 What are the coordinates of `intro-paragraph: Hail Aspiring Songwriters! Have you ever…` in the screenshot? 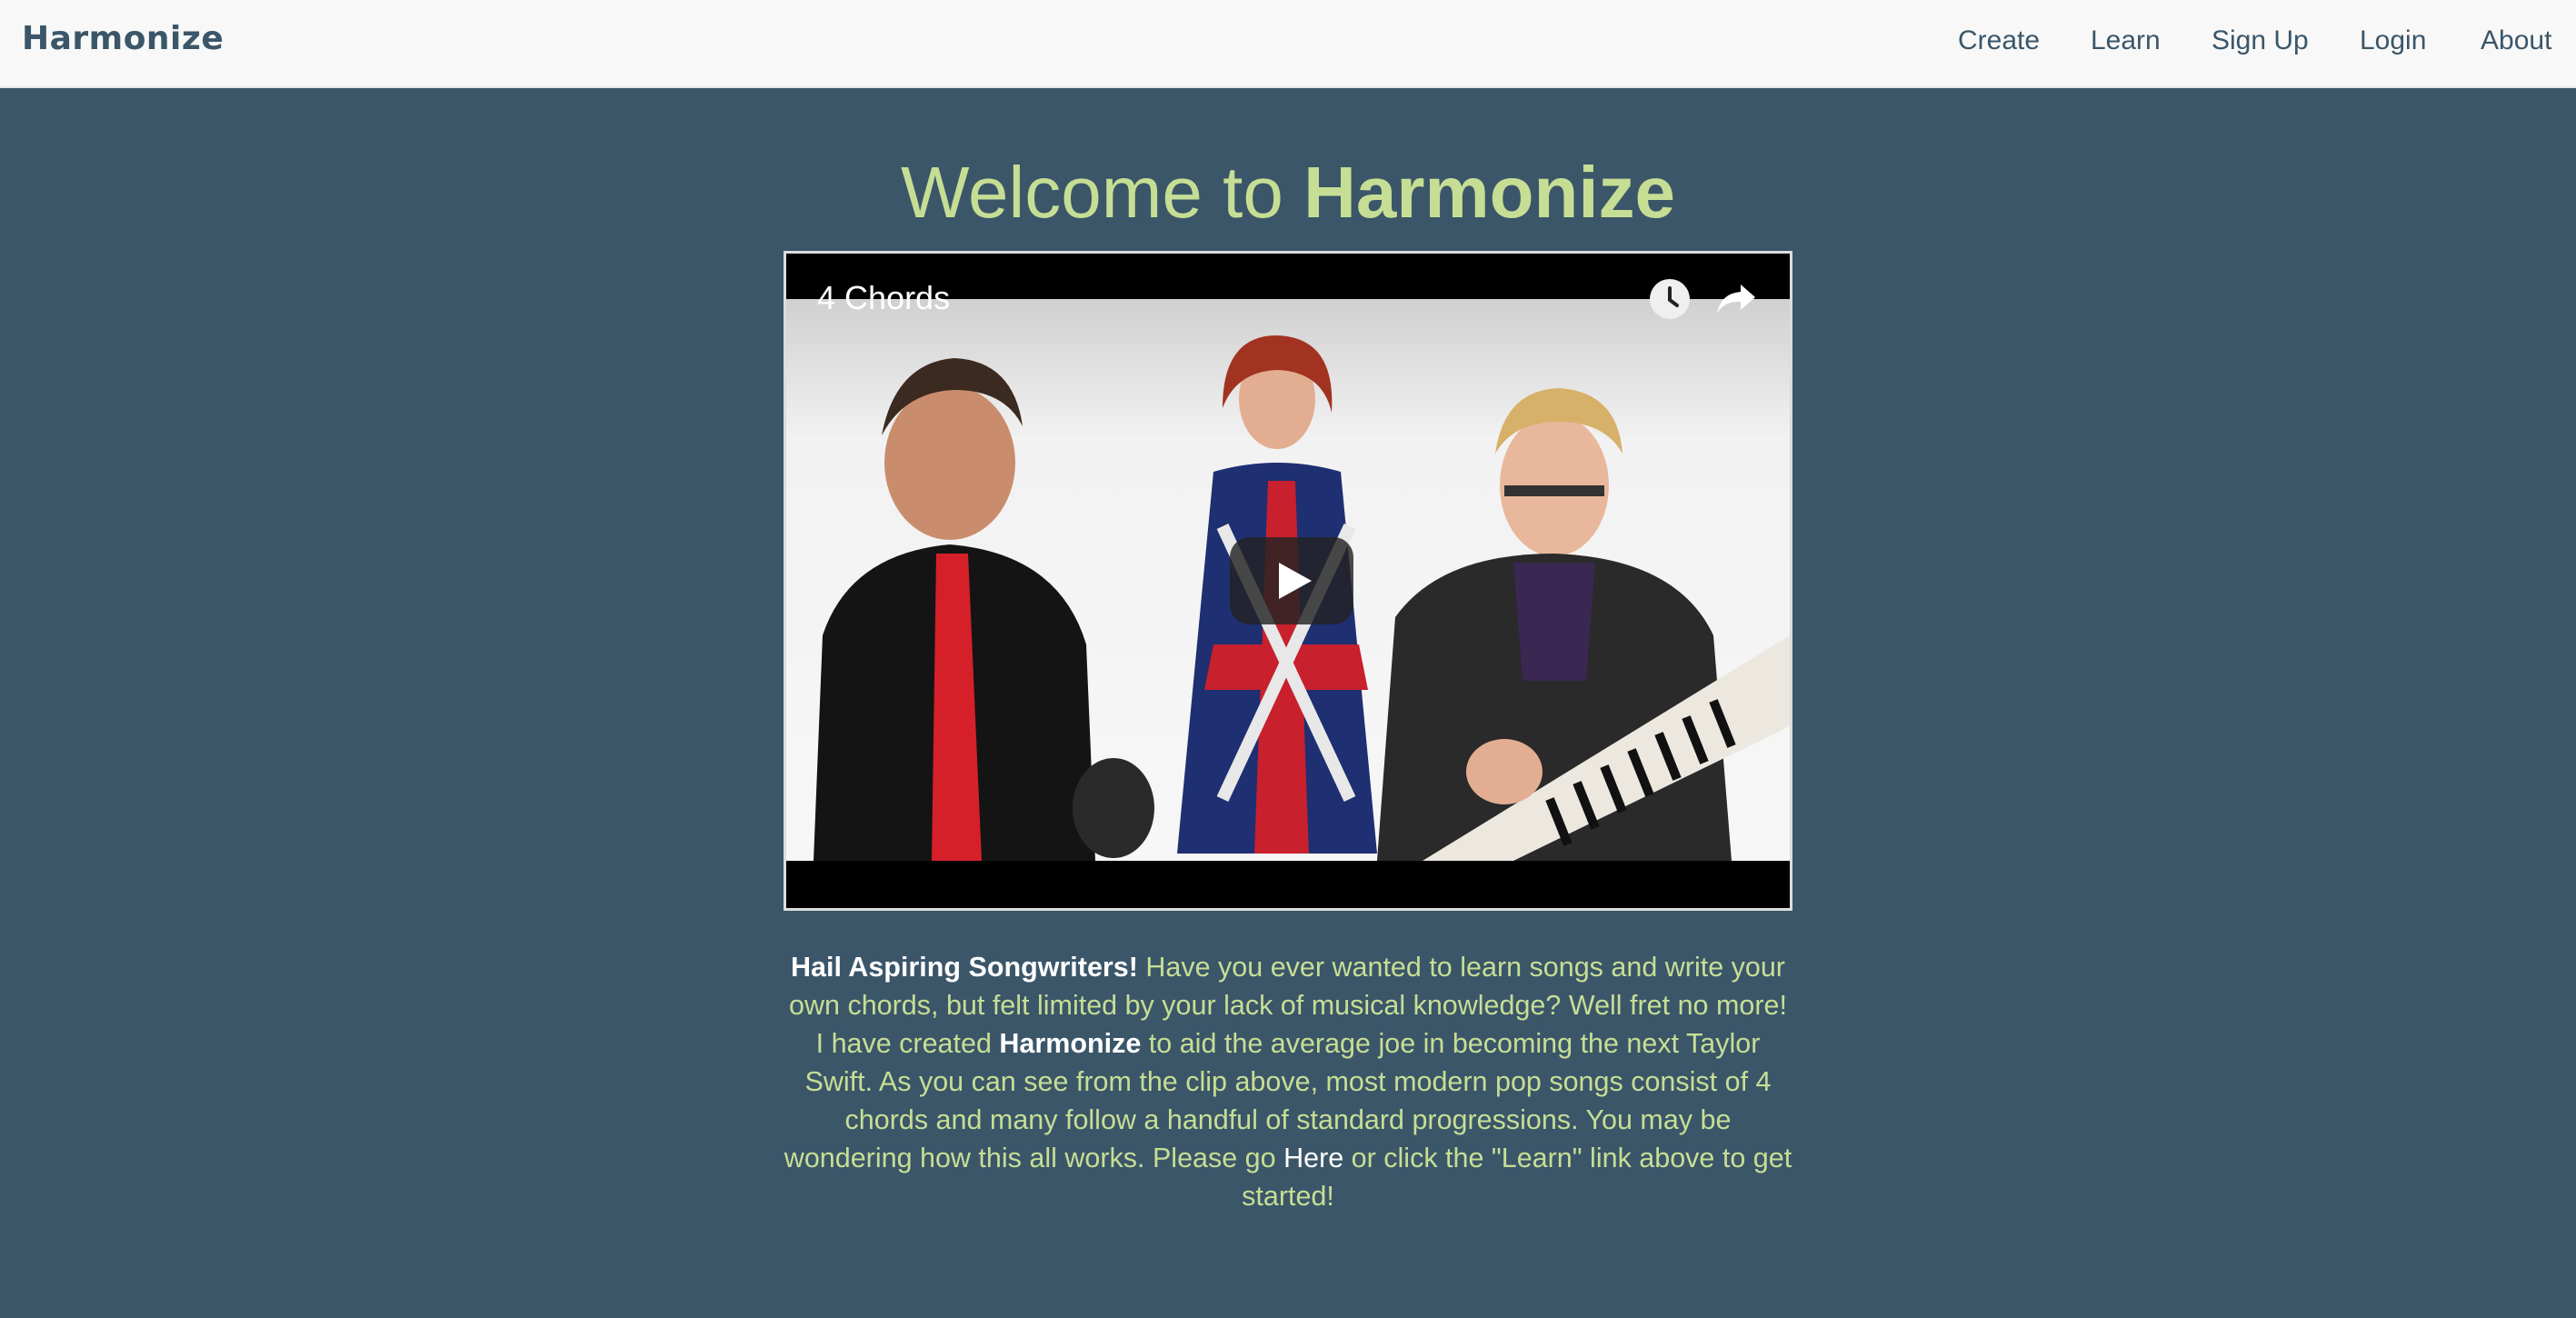 It's located at (1288, 1082).